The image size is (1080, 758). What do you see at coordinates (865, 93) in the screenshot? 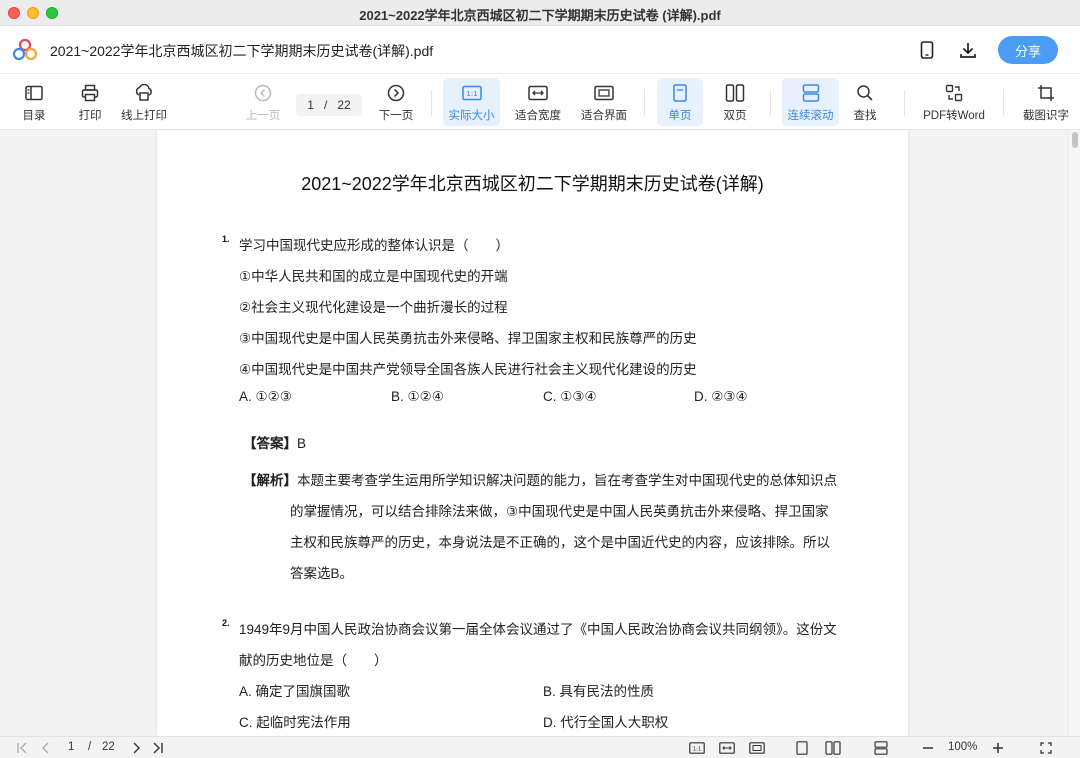
I see `search-icon` at bounding box center [865, 93].